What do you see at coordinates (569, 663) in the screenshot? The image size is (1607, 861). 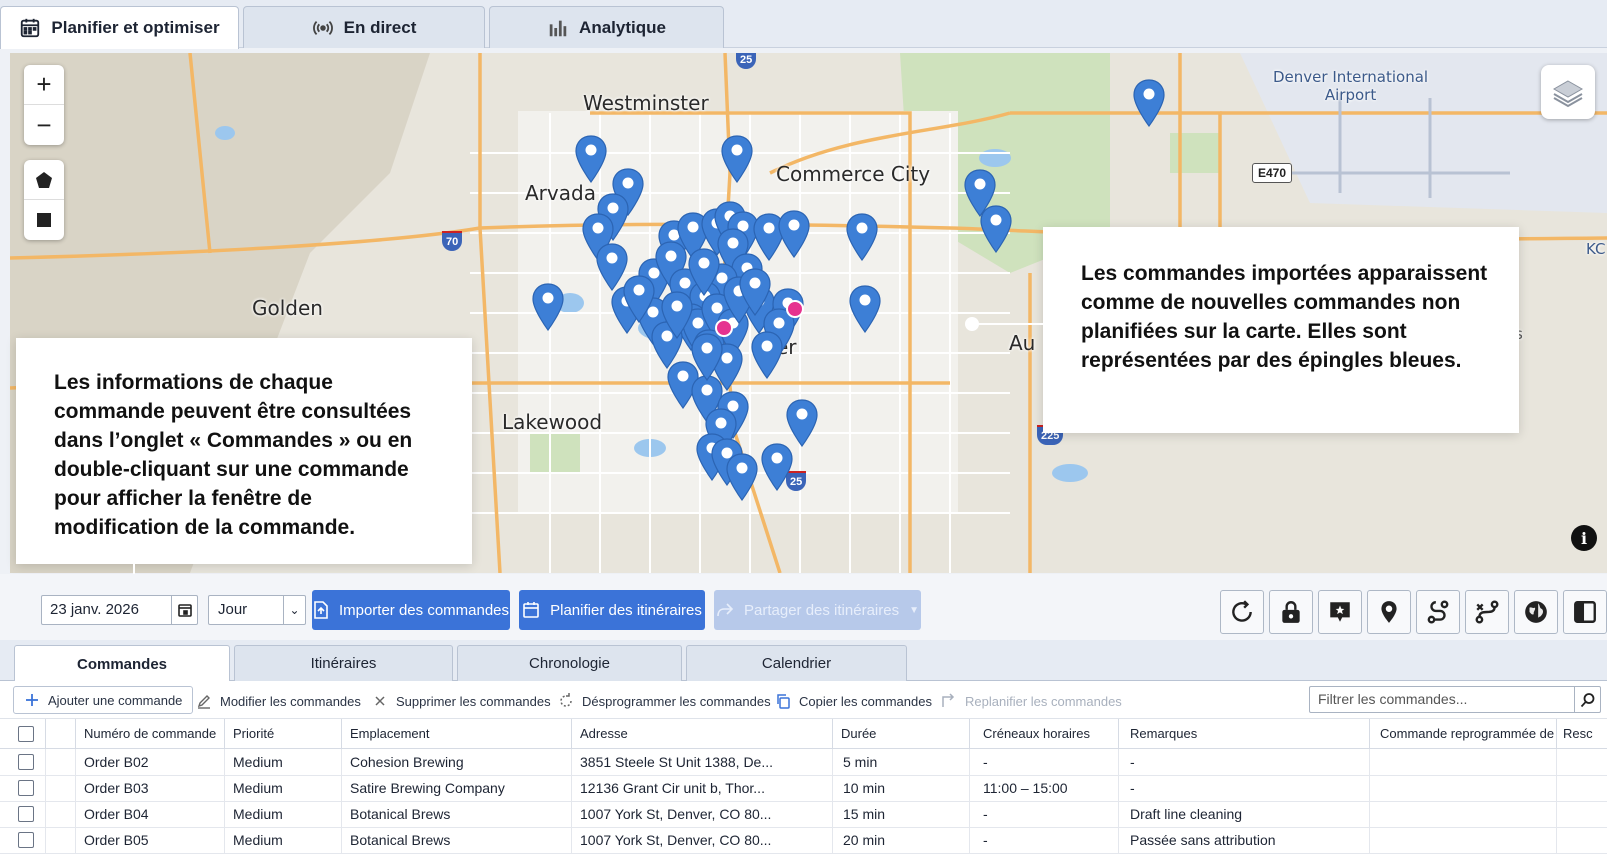 I see `tab-chronologie: Chronologie` at bounding box center [569, 663].